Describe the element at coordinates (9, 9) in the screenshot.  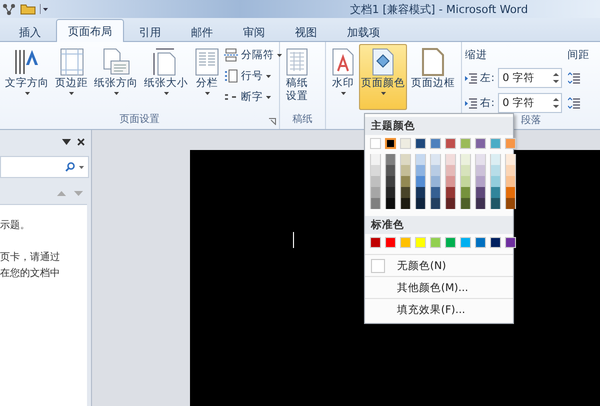
I see `network-icon` at that location.